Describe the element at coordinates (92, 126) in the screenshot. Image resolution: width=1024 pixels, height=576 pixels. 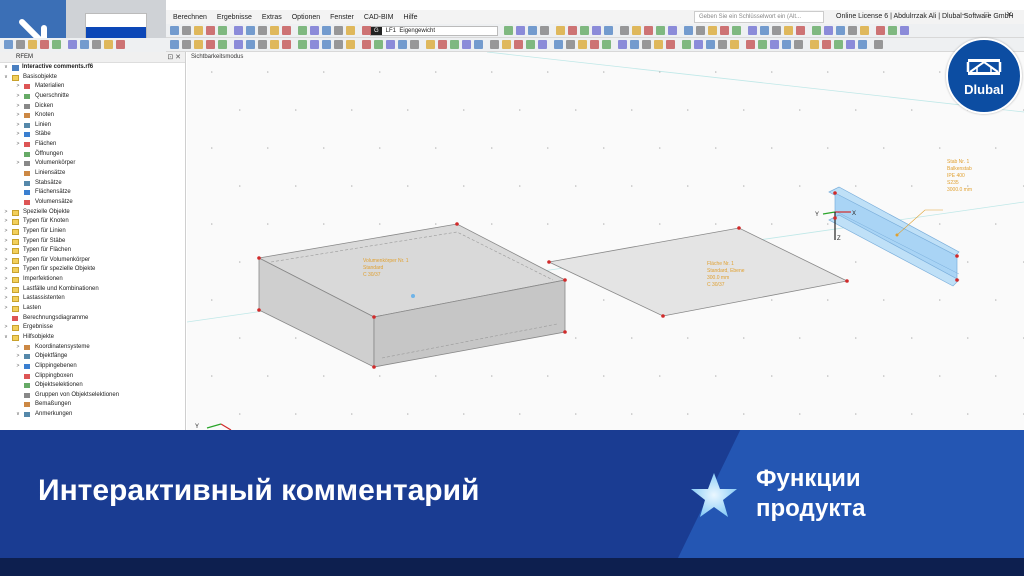
I see `tree-row: > Linien` at that location.